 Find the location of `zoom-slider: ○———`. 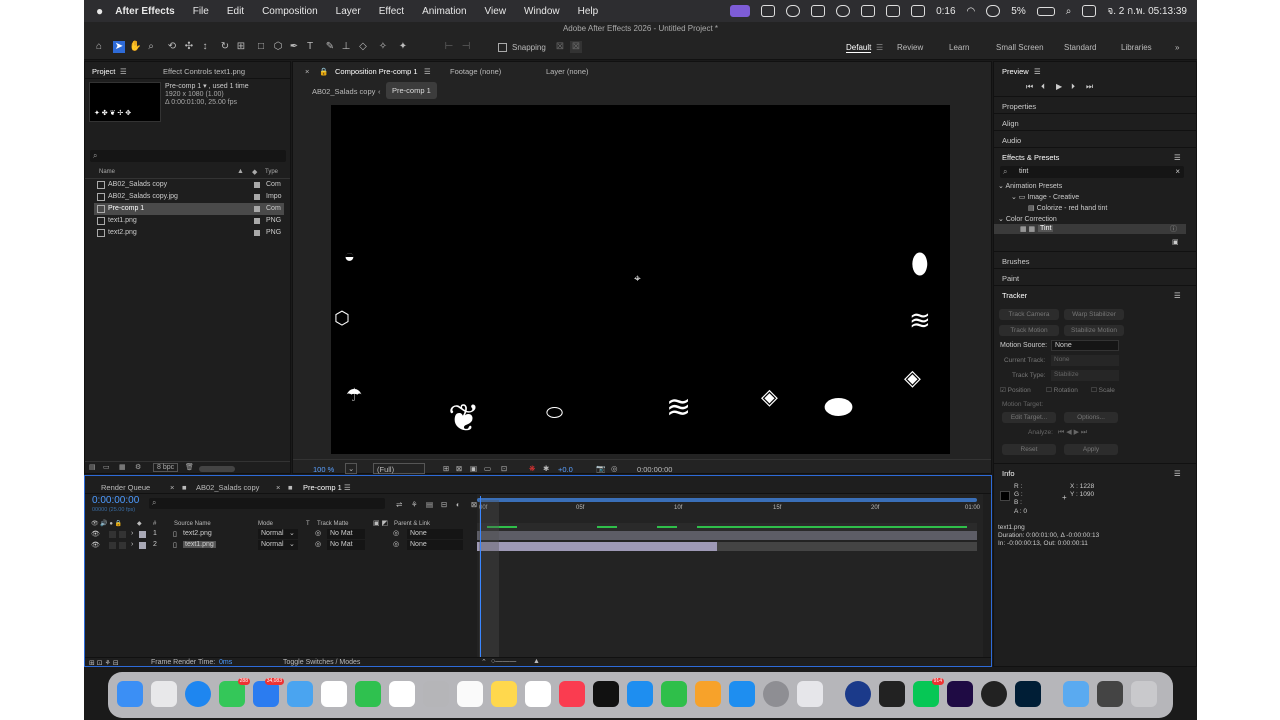

zoom-slider: ○——— is located at coordinates (503, 661).